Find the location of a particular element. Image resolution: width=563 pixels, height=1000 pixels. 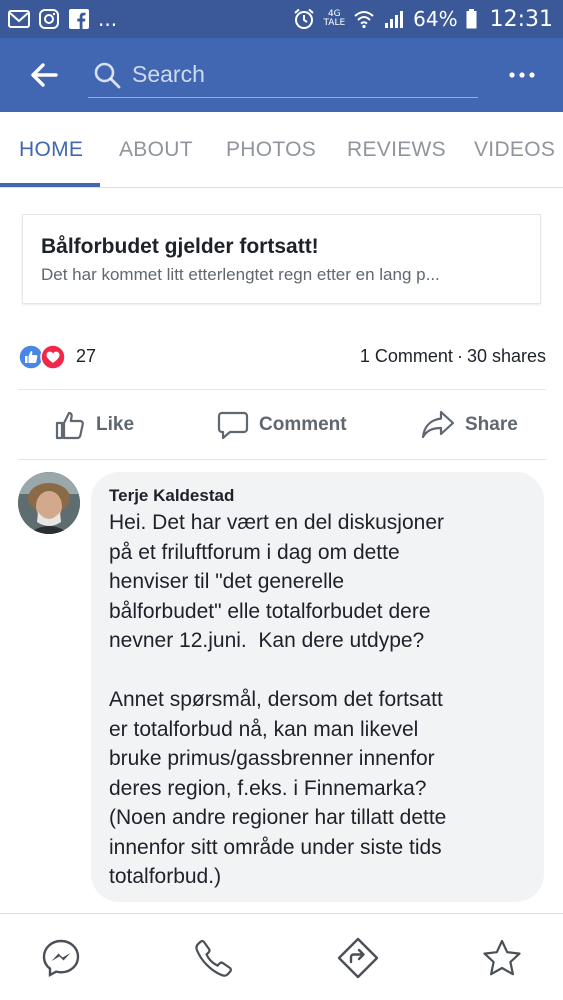

comment-author: Terje Kaldestad is located at coordinates (317, 496).